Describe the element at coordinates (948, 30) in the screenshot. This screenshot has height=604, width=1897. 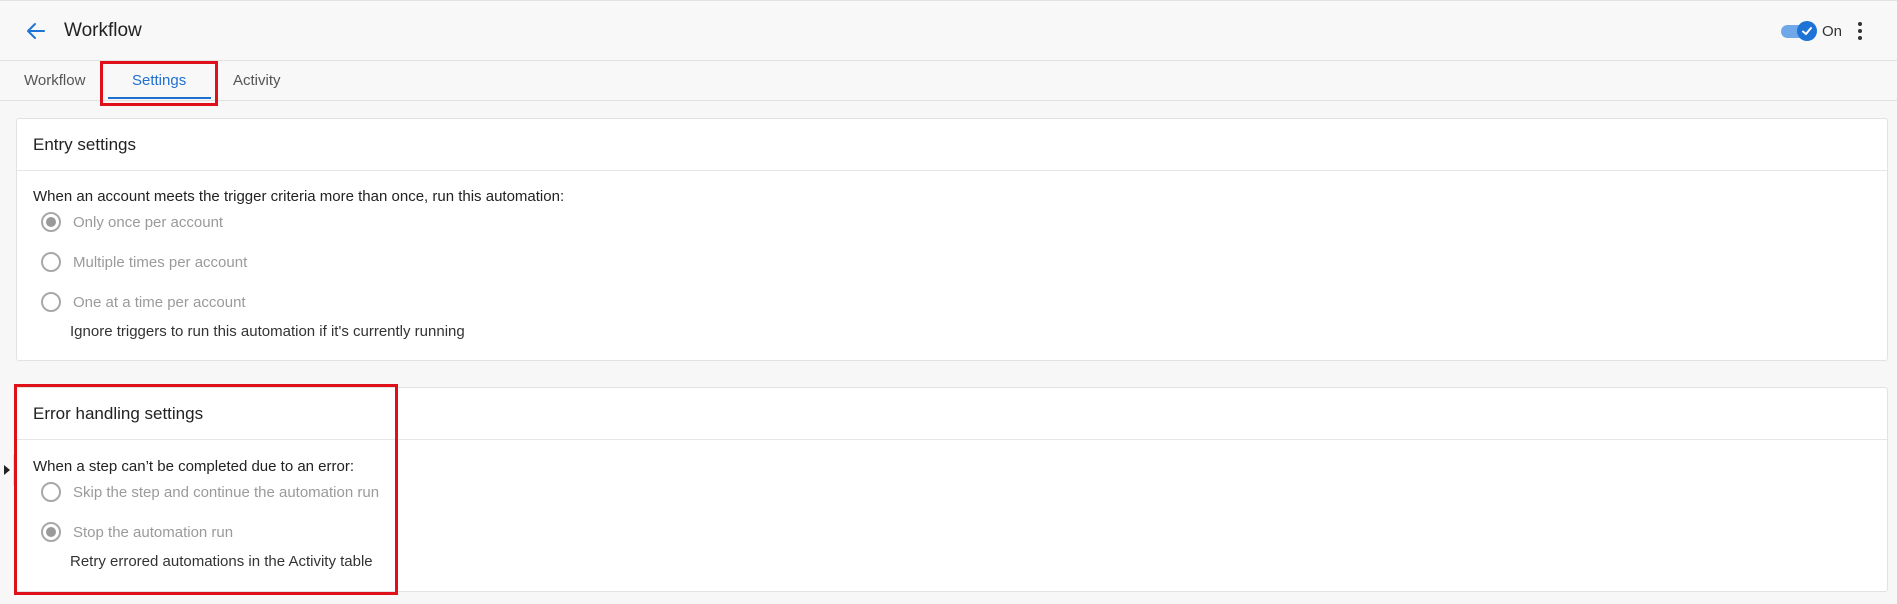
I see `page-header: Workflow On` at that location.